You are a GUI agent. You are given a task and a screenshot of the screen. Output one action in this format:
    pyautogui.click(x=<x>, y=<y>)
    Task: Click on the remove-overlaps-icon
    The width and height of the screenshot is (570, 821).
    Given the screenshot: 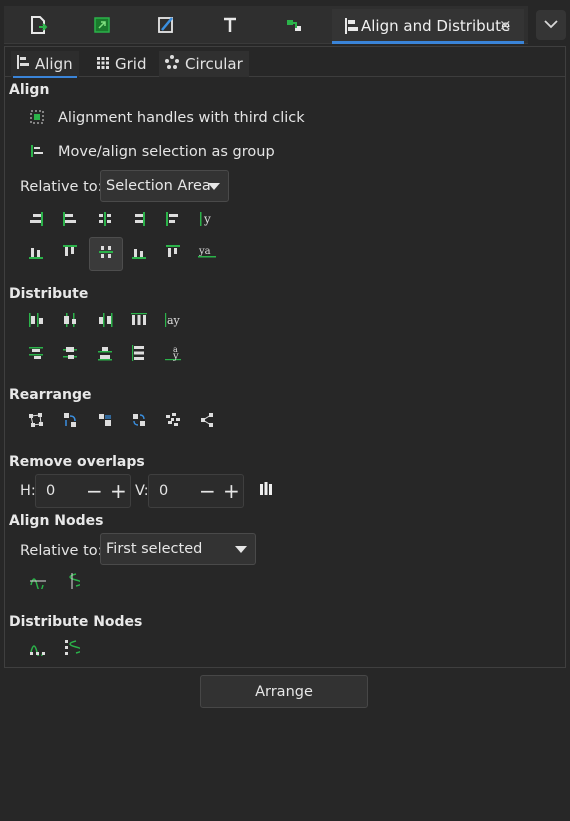 What is the action you would take?
    pyautogui.click(x=266, y=490)
    